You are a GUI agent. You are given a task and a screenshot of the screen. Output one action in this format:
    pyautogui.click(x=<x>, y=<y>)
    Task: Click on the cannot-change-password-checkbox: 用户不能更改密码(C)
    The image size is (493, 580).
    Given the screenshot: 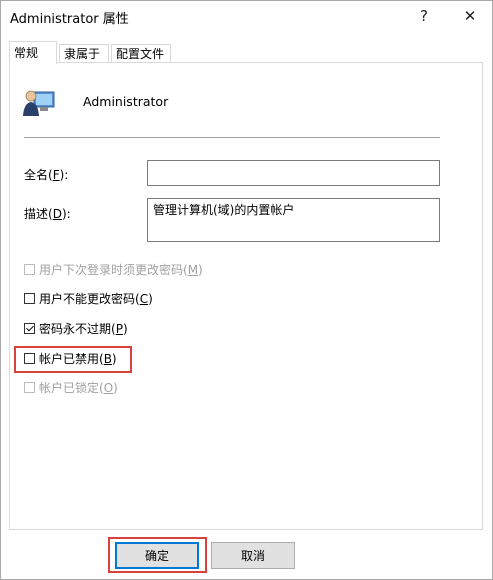 What is the action you would take?
    pyautogui.click(x=88, y=298)
    